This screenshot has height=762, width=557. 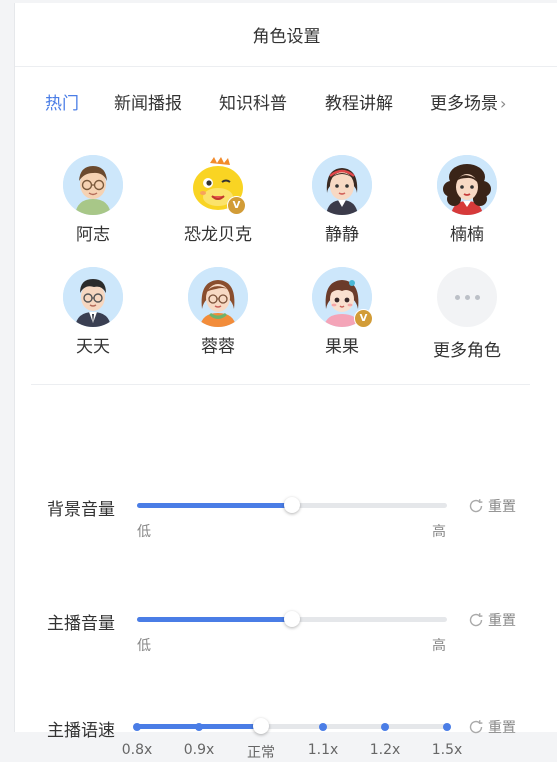 What do you see at coordinates (81, 510) in the screenshot?
I see `bg-volume-label: 背景音量` at bounding box center [81, 510].